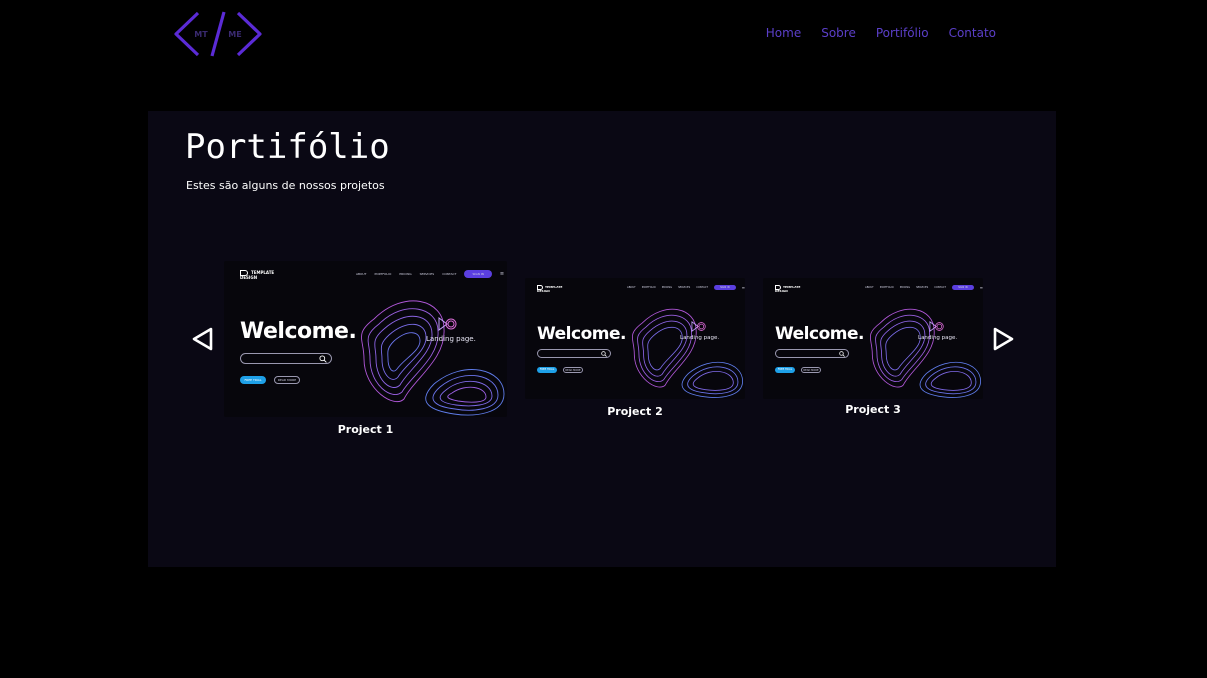 The width and height of the screenshot is (1207, 678). What do you see at coordinates (873, 409) in the screenshot?
I see `project-caption: Project 3` at bounding box center [873, 409].